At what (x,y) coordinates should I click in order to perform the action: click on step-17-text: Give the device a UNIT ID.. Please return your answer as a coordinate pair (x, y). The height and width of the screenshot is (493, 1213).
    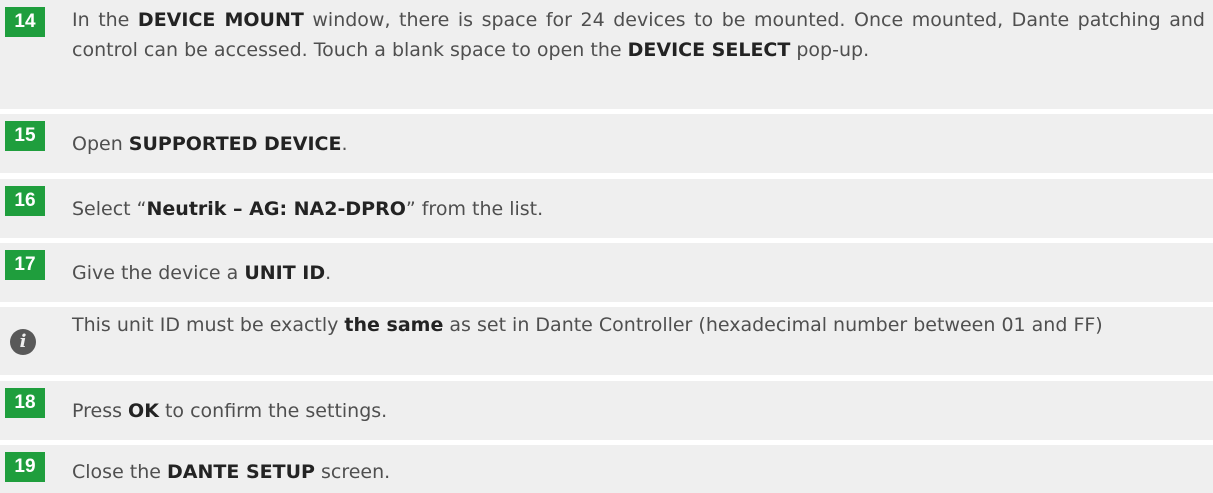
    Looking at the image, I should click on (202, 272).